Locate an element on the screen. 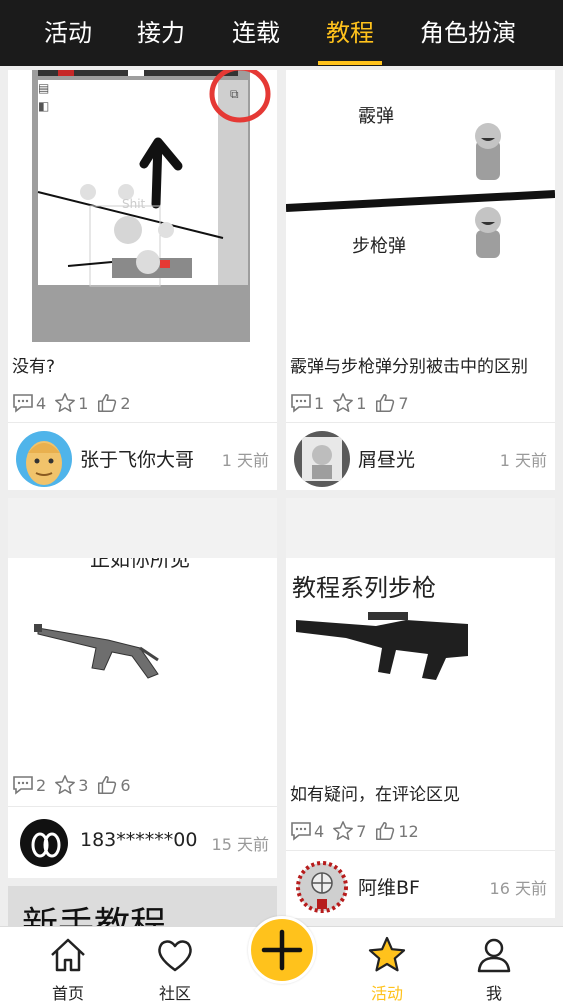  create-post-button is located at coordinates (282, 950).